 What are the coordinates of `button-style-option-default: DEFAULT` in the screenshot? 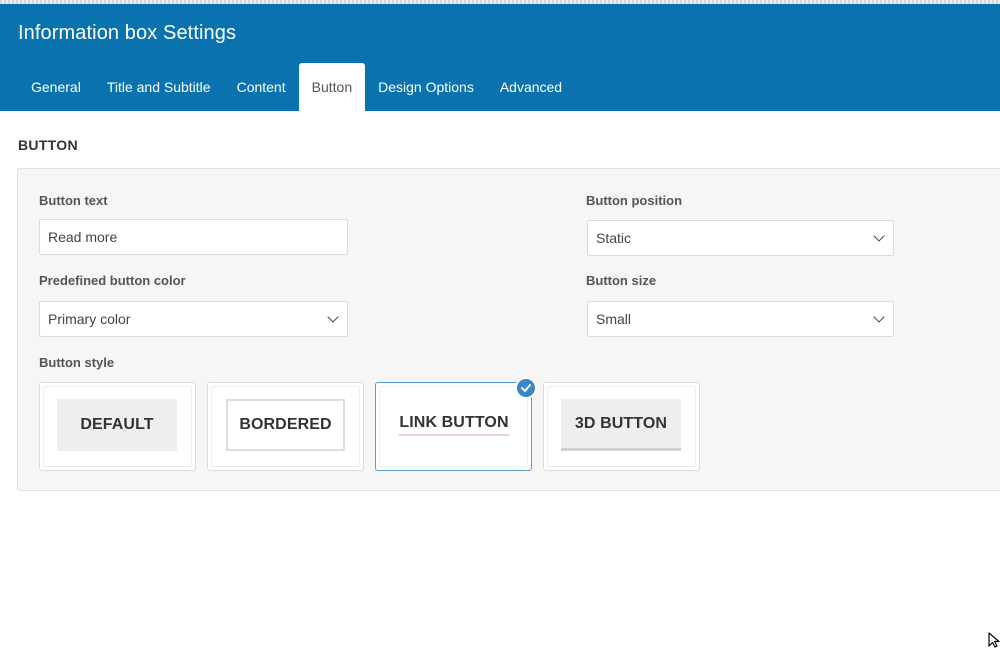 It's located at (117, 426).